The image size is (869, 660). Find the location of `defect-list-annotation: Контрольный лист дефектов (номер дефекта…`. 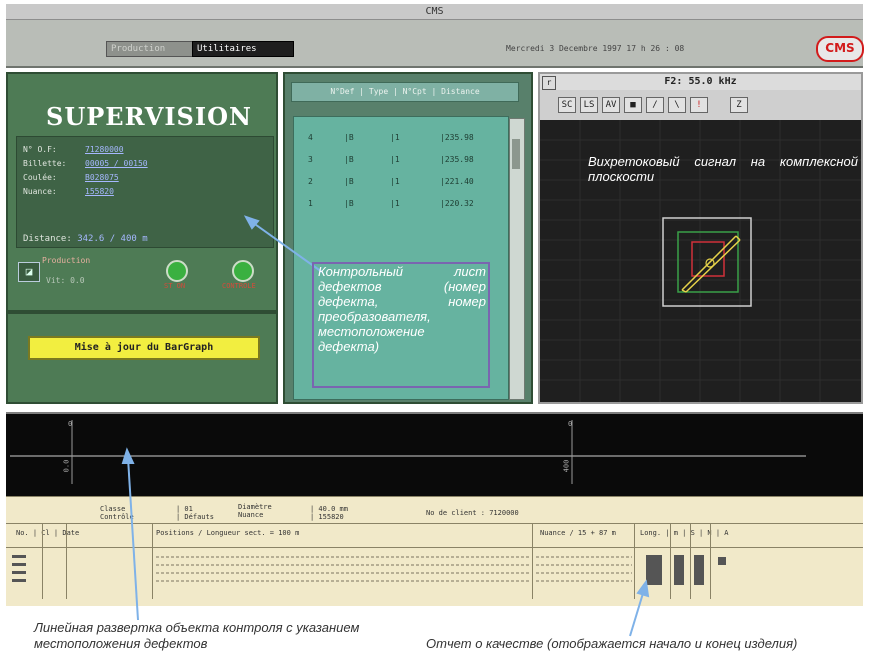

defect-list-annotation: Контрольный лист дефектов (номер дефекта… is located at coordinates (402, 309).